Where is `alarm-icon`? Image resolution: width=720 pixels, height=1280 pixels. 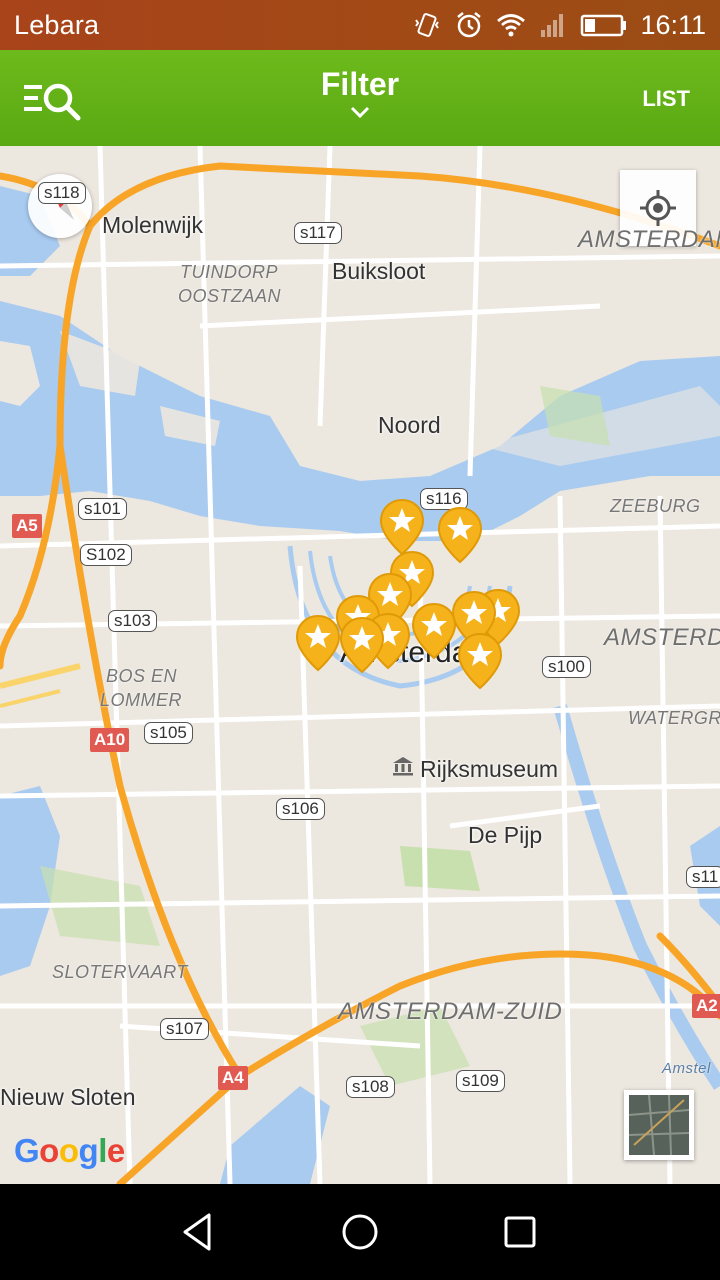 alarm-icon is located at coordinates (469, 25).